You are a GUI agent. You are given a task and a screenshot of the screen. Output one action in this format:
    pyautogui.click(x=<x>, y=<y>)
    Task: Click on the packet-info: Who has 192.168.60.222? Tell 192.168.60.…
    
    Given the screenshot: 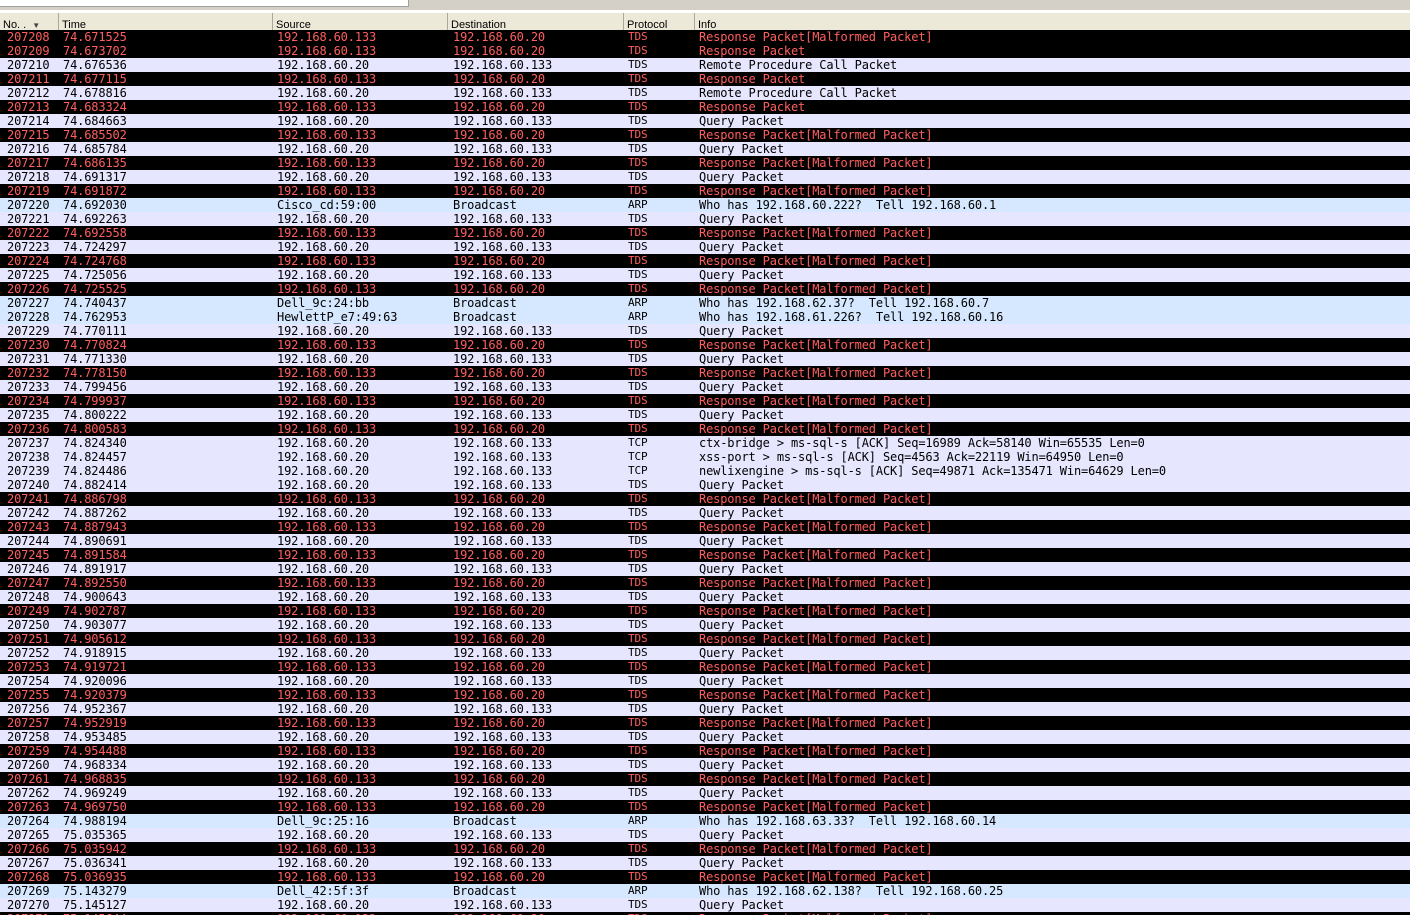 What is the action you would take?
    pyautogui.click(x=848, y=205)
    